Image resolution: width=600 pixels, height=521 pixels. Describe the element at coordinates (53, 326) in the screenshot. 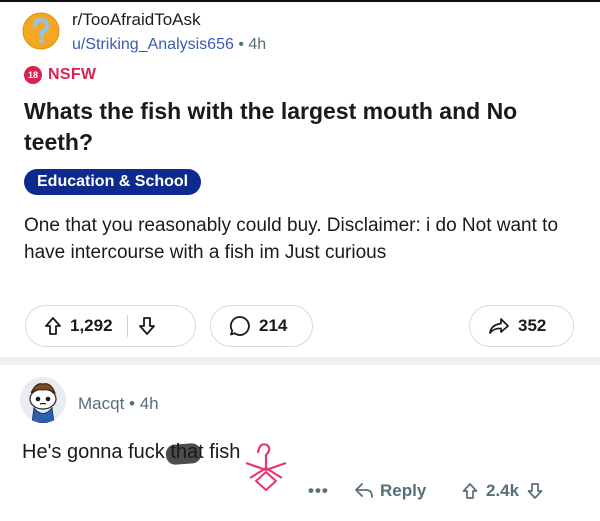

I see `upvote-arrow-icon` at that location.